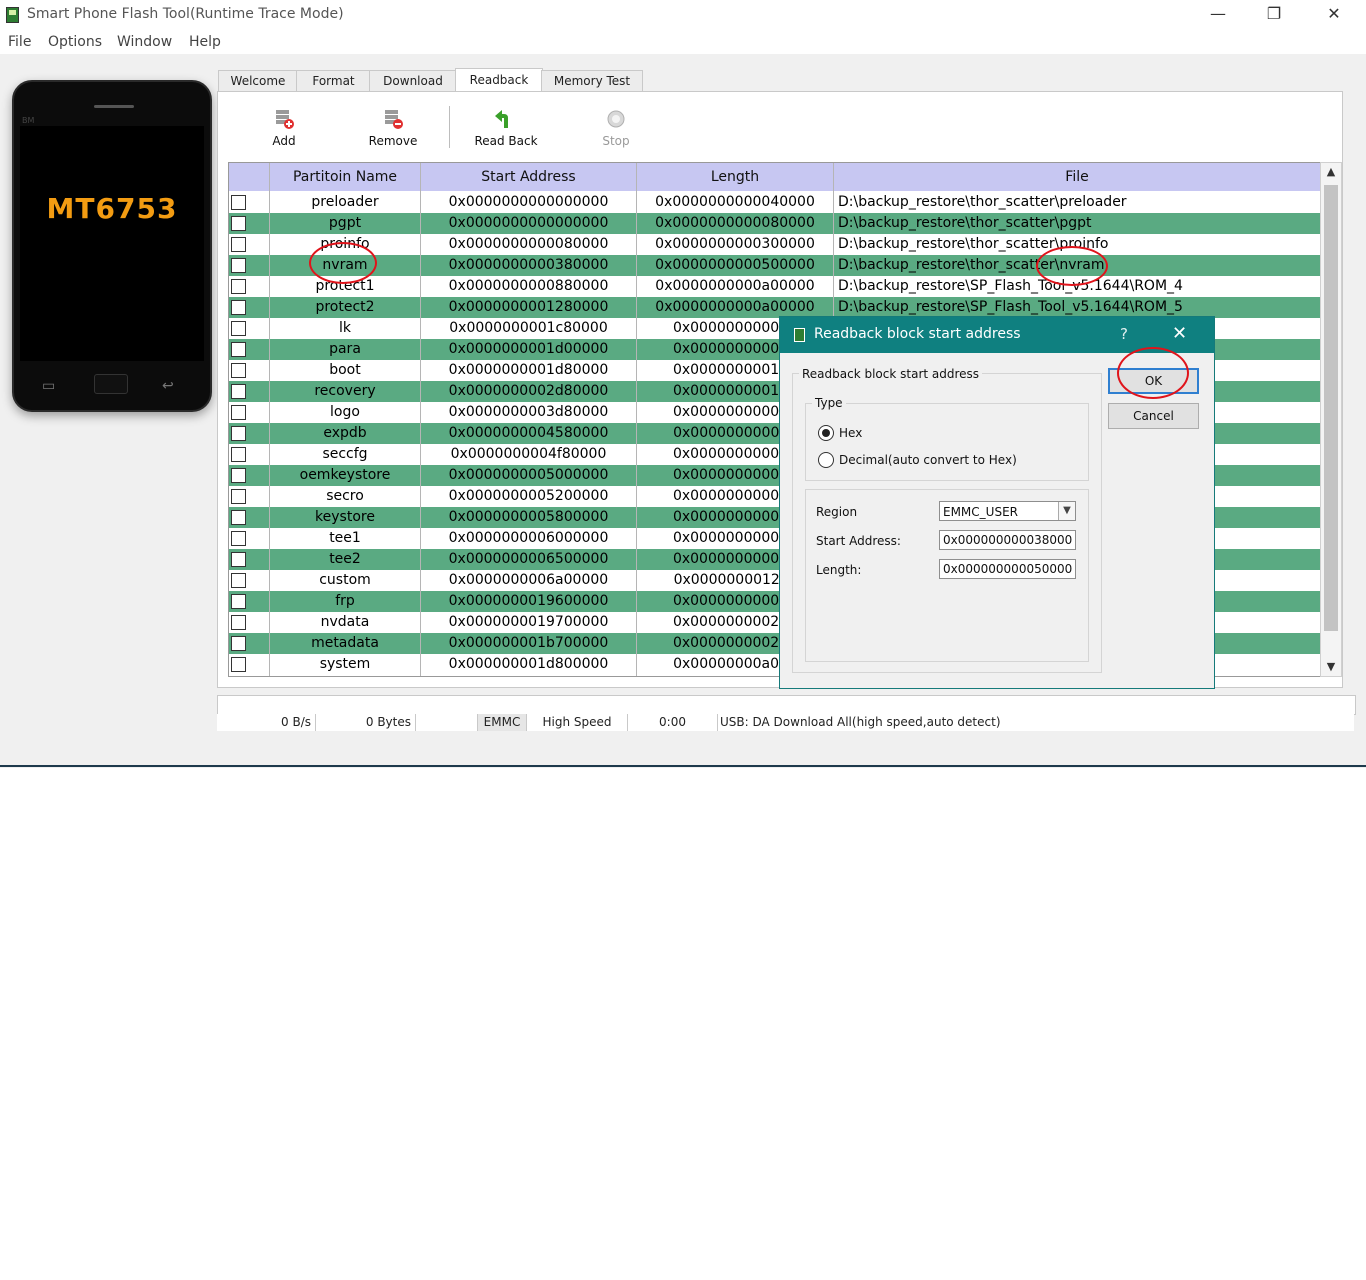 Image resolution: width=1366 pixels, height=1280 pixels. Describe the element at coordinates (75, 42) in the screenshot. I see `menu-options: Options` at that location.